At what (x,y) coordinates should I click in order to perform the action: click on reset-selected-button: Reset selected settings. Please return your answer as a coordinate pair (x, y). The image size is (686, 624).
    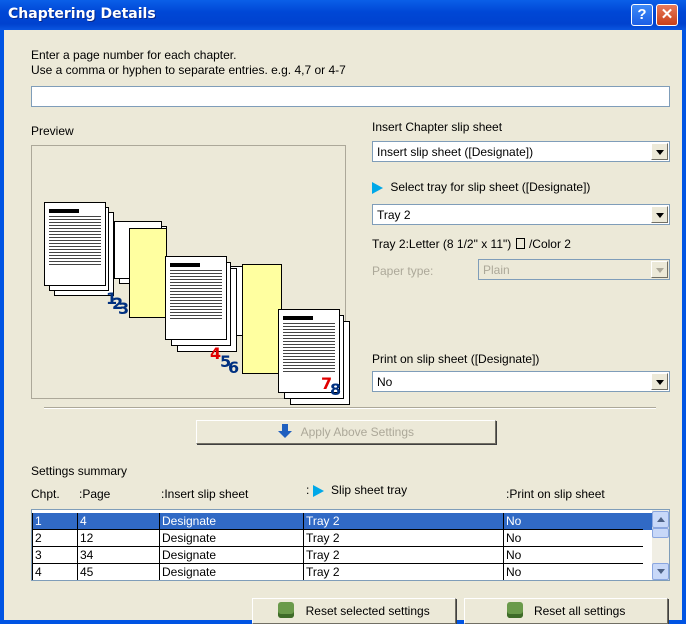
    Looking at the image, I should click on (354, 611).